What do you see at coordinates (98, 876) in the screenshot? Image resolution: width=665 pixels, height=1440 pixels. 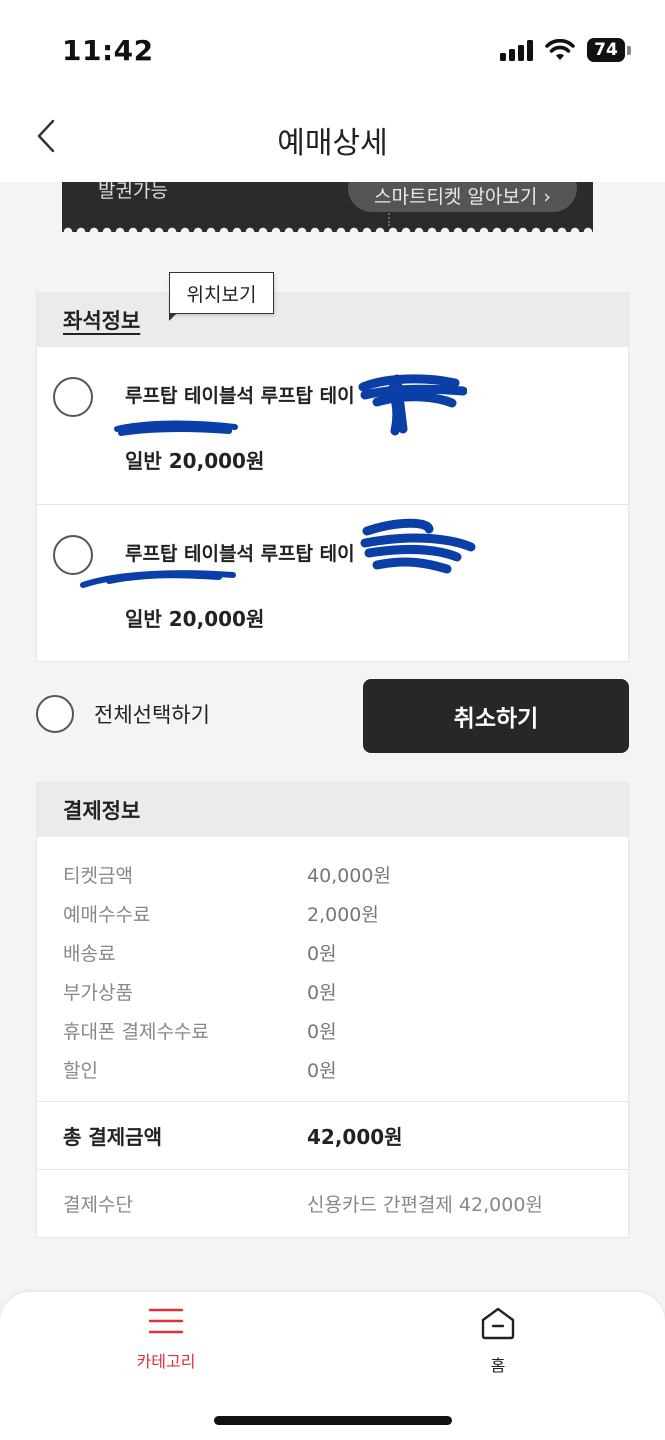 I see `payment-label: 티켓금액` at bounding box center [98, 876].